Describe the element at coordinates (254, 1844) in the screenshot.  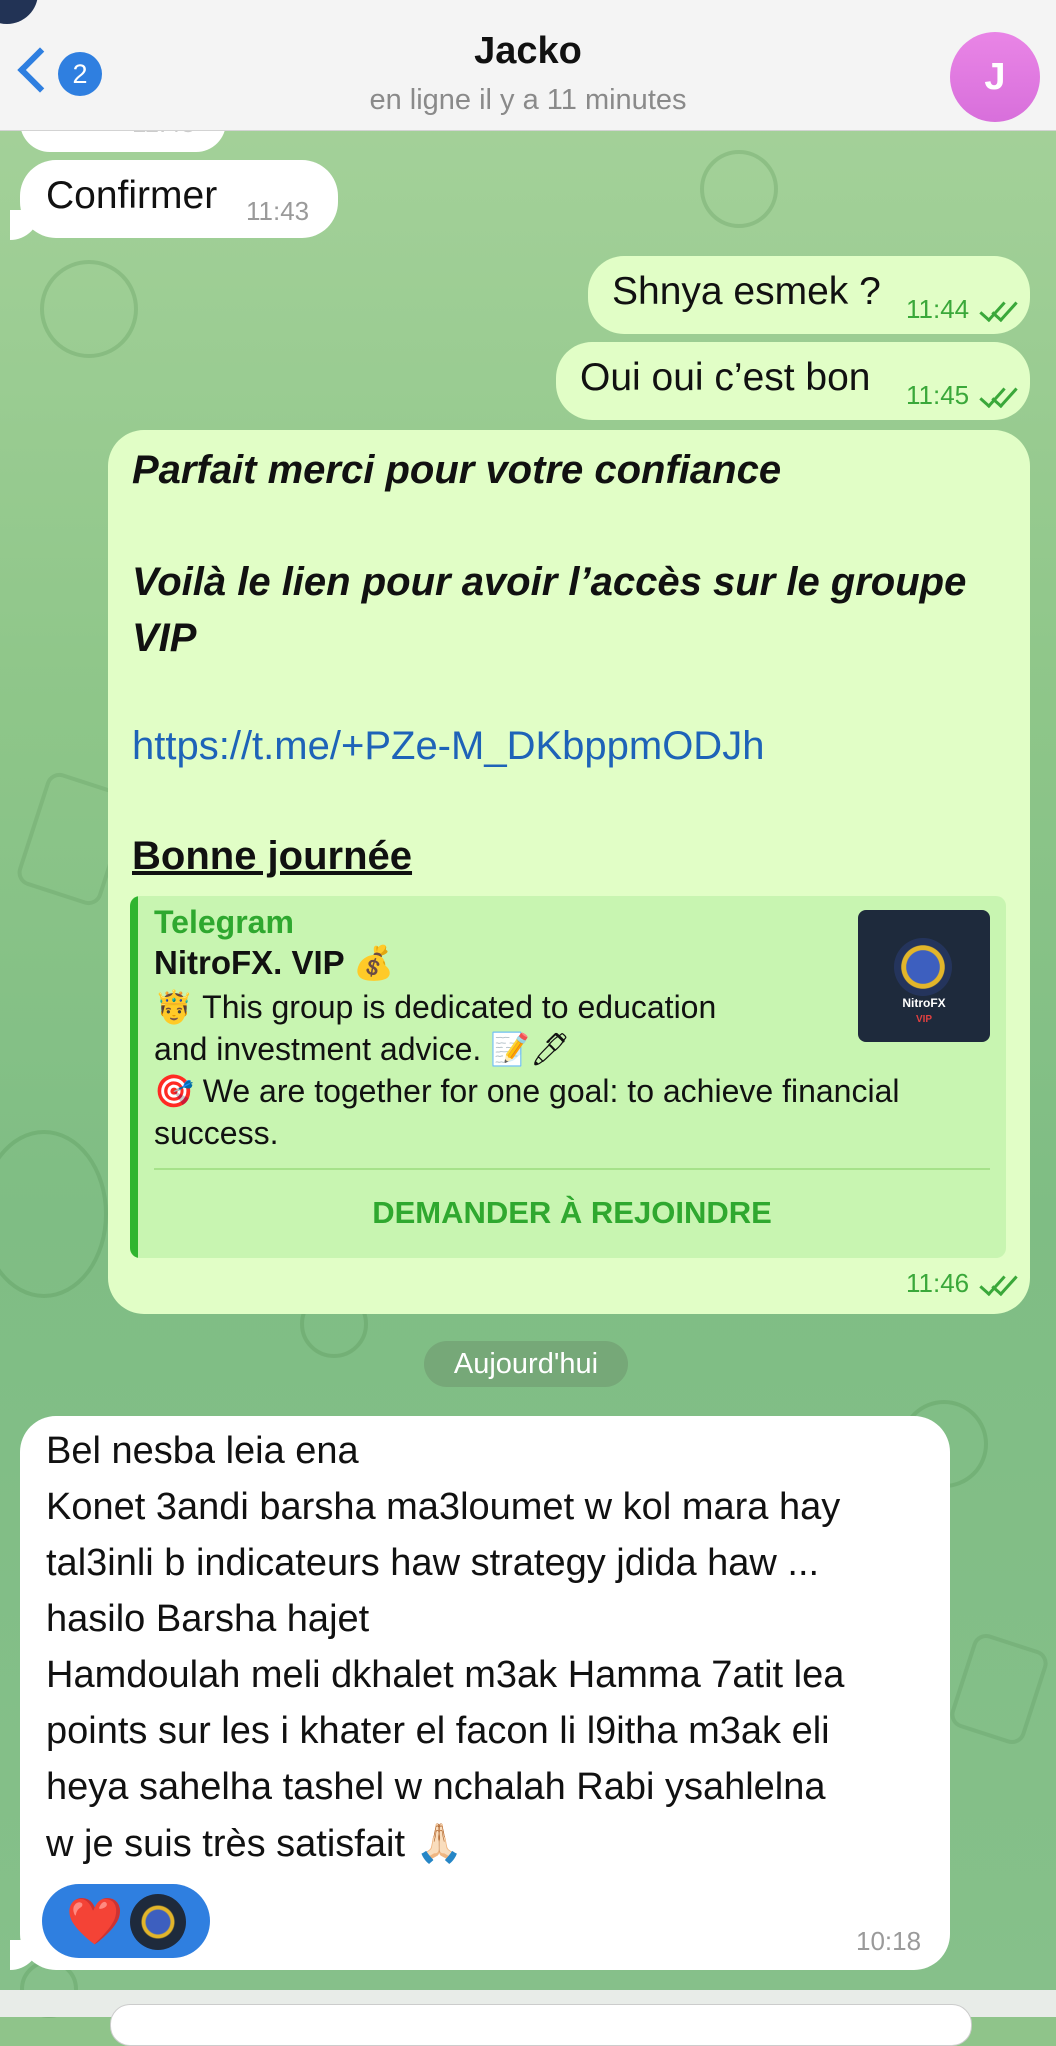
I see `message-text: w je suis très satisfait 🙏🏻` at that location.